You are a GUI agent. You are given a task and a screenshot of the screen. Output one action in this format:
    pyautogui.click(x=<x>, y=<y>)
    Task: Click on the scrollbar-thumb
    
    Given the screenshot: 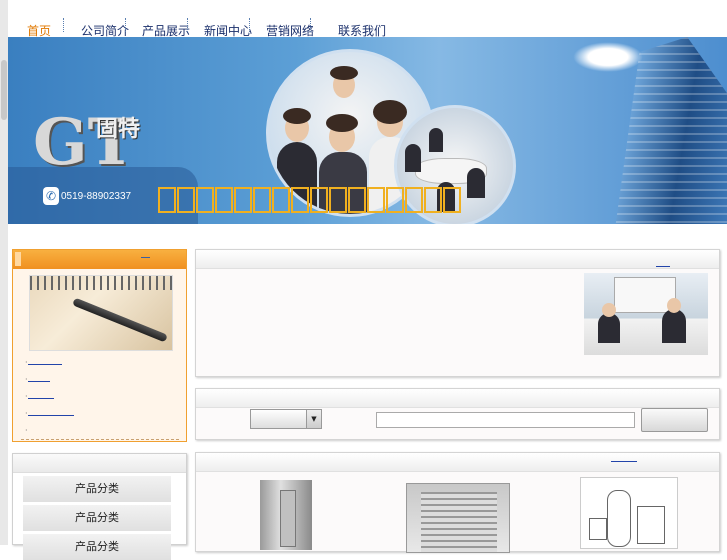 What is the action you would take?
    pyautogui.click(x=4, y=90)
    